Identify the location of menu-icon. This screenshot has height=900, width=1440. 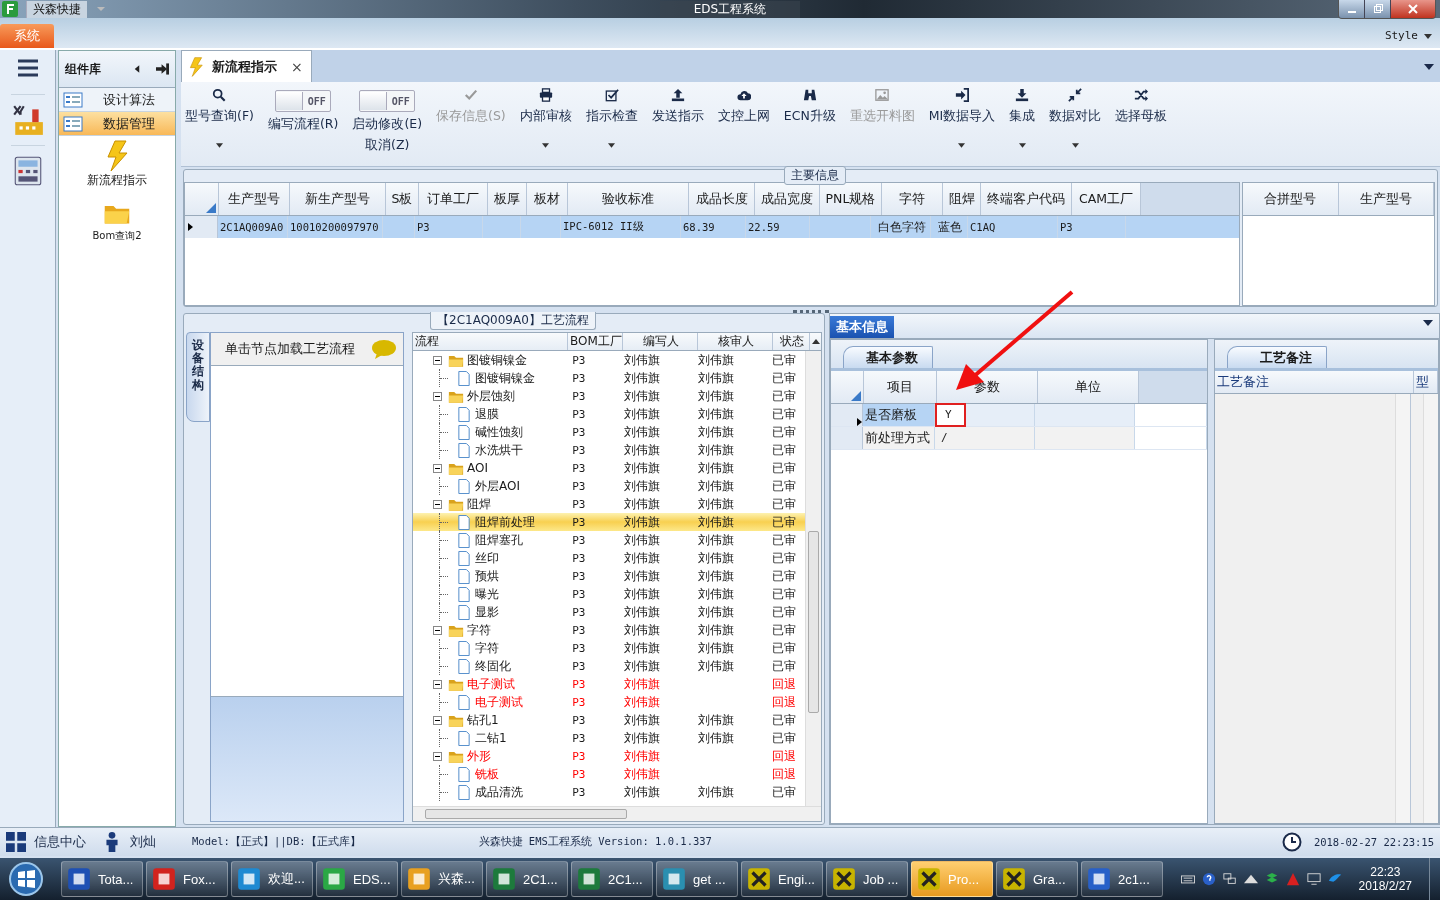
(27, 68).